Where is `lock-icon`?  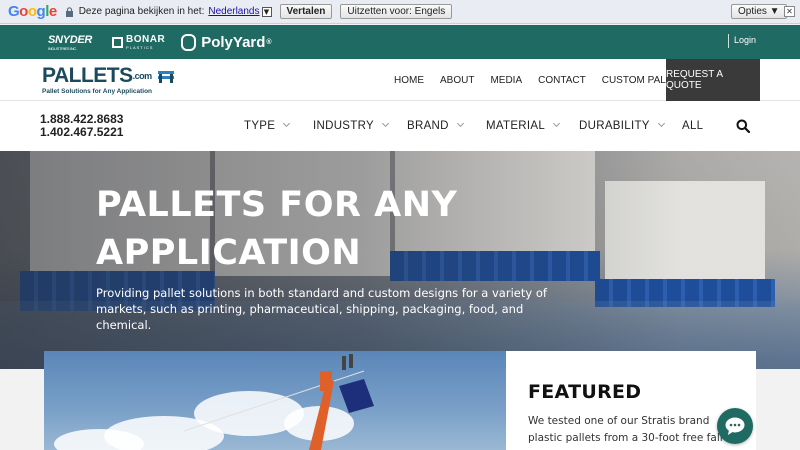
lock-icon is located at coordinates (69, 11).